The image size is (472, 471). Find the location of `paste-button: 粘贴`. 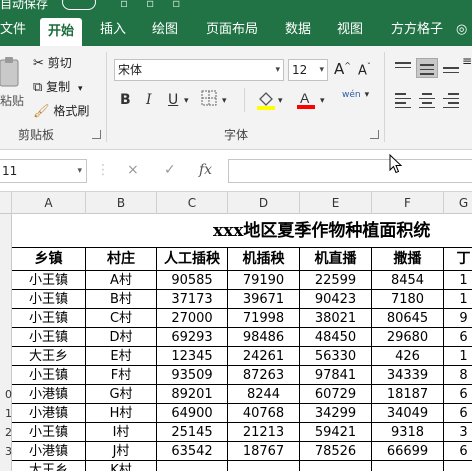

paste-button: 粘贴 is located at coordinates (12, 85).